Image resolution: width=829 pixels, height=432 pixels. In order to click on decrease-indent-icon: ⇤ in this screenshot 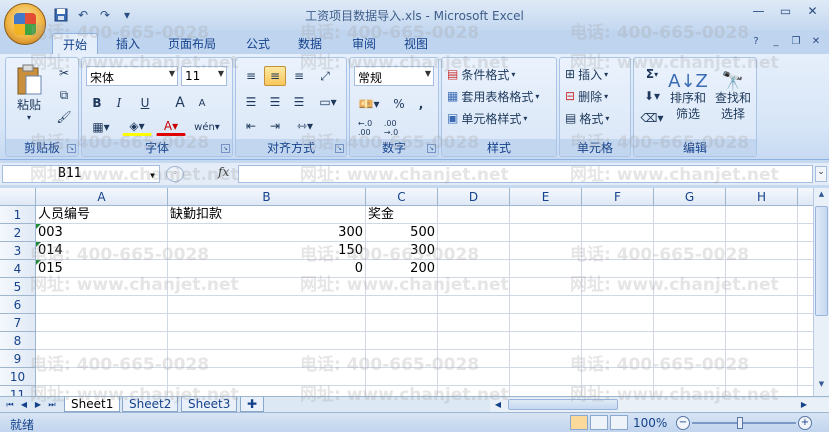, I will do `click(251, 126)`.